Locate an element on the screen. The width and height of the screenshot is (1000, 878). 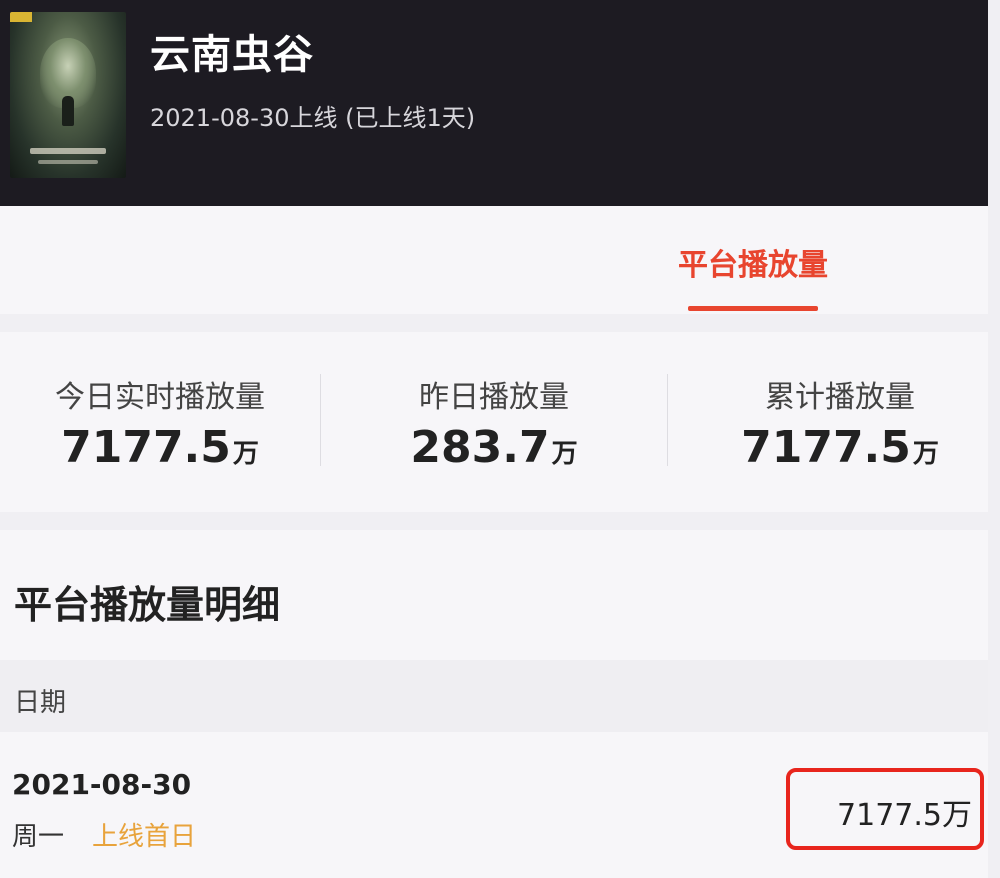
stat-today-value: 7177.5 is located at coordinates (146, 447).